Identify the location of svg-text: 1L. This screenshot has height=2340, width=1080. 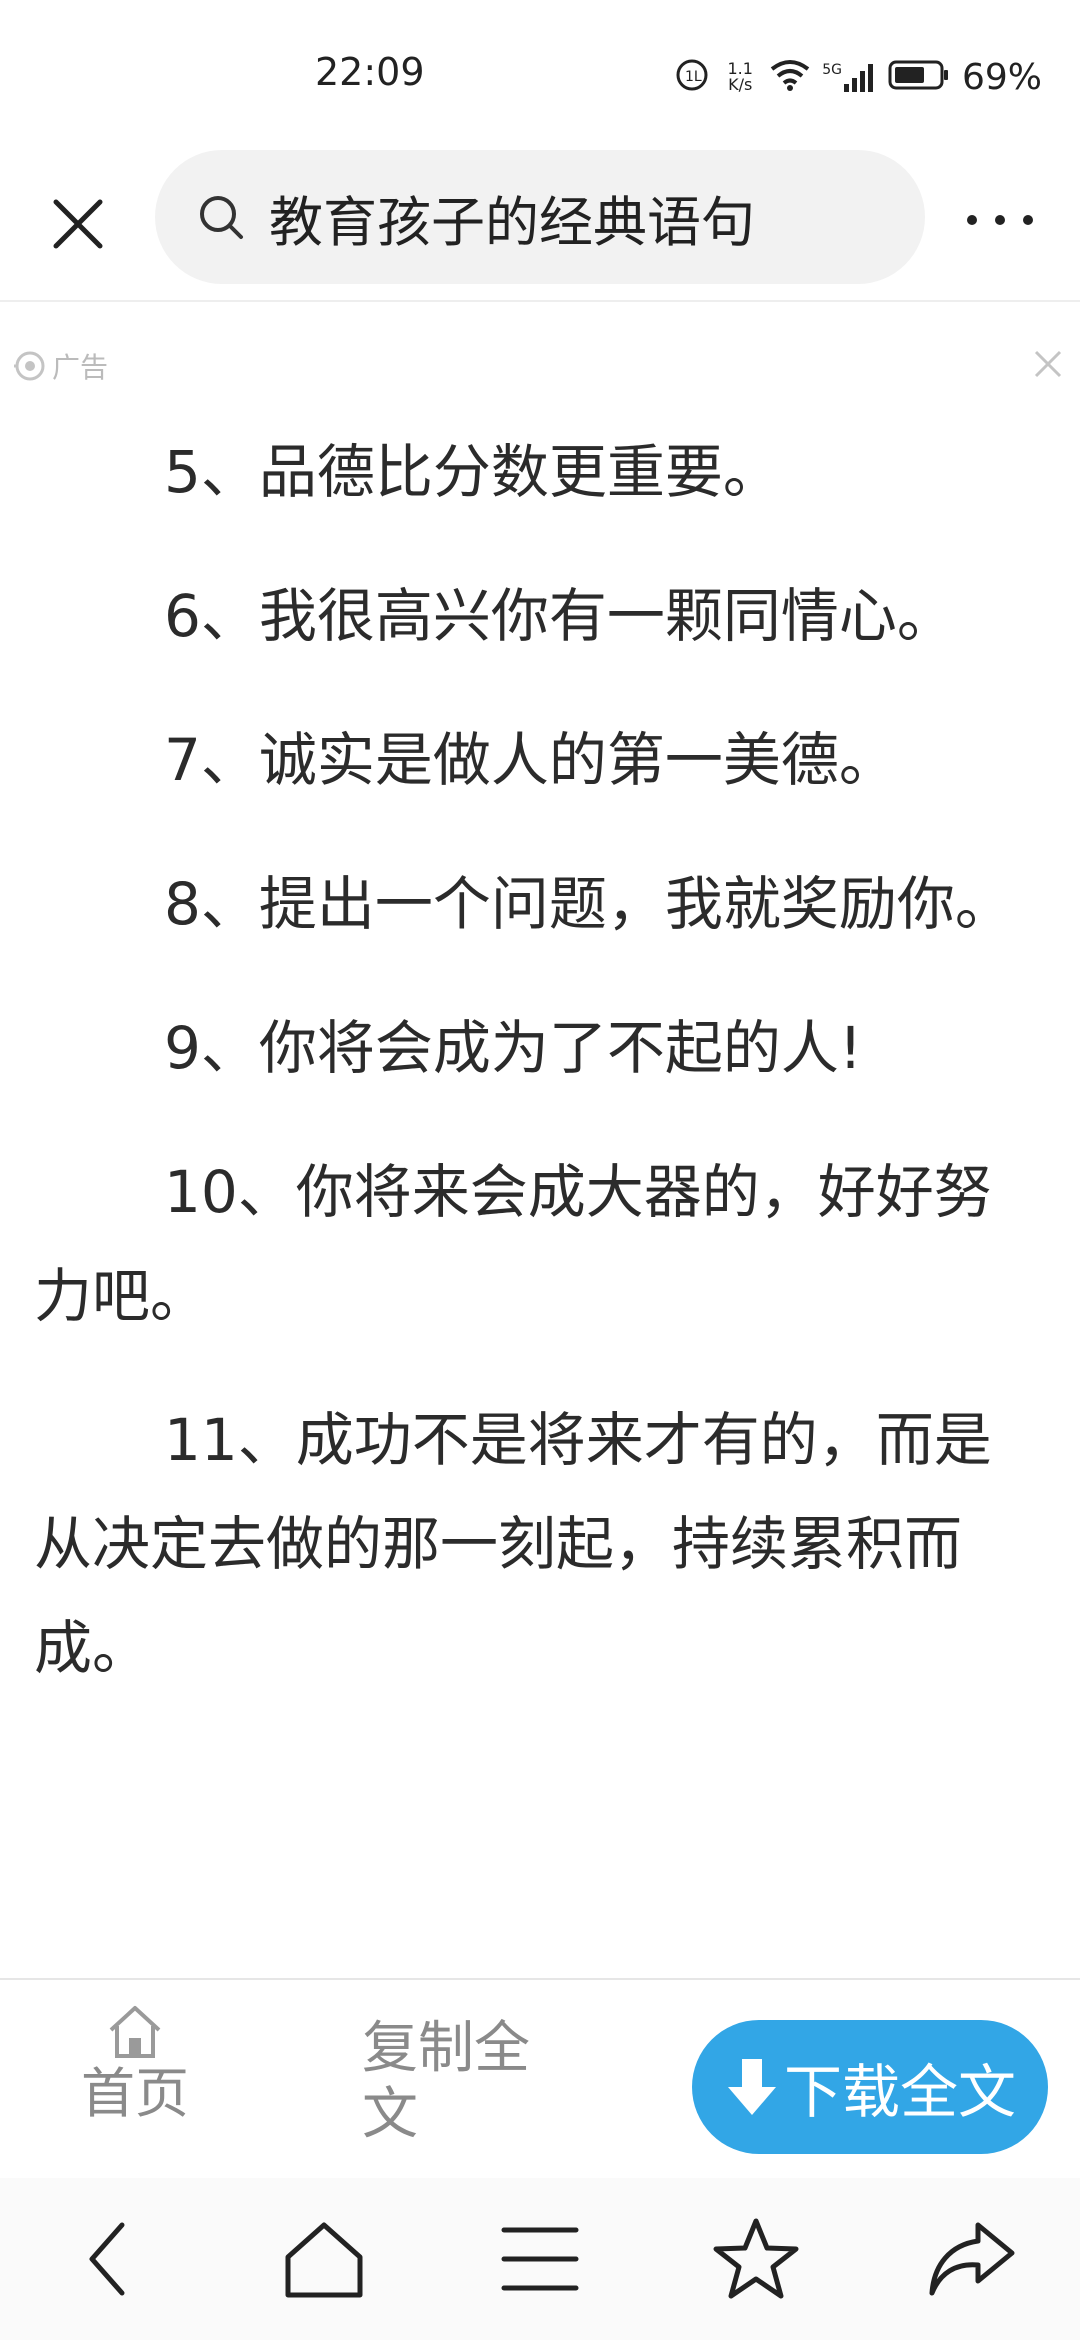
(693, 77).